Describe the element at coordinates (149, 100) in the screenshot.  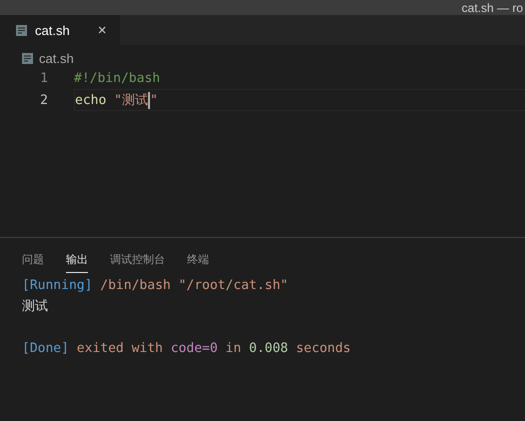
I see `text-cursor` at that location.